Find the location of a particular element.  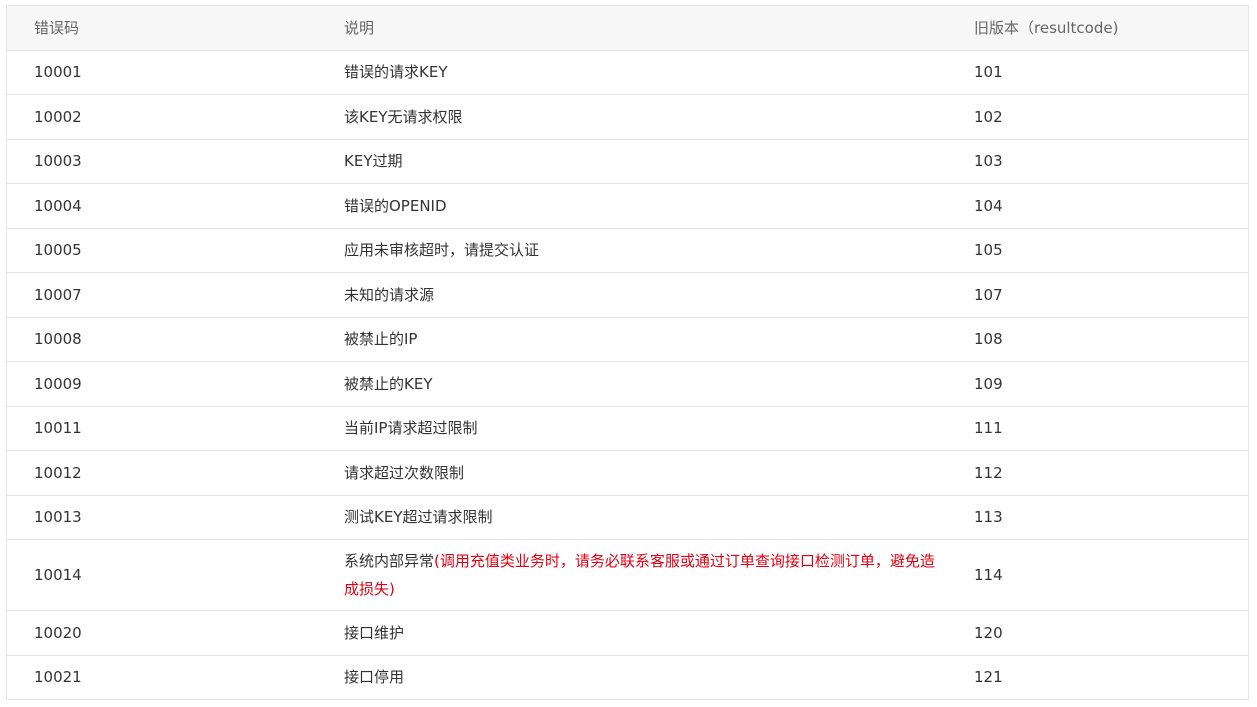

description-text: 请求超过次数限制 is located at coordinates (404, 472).